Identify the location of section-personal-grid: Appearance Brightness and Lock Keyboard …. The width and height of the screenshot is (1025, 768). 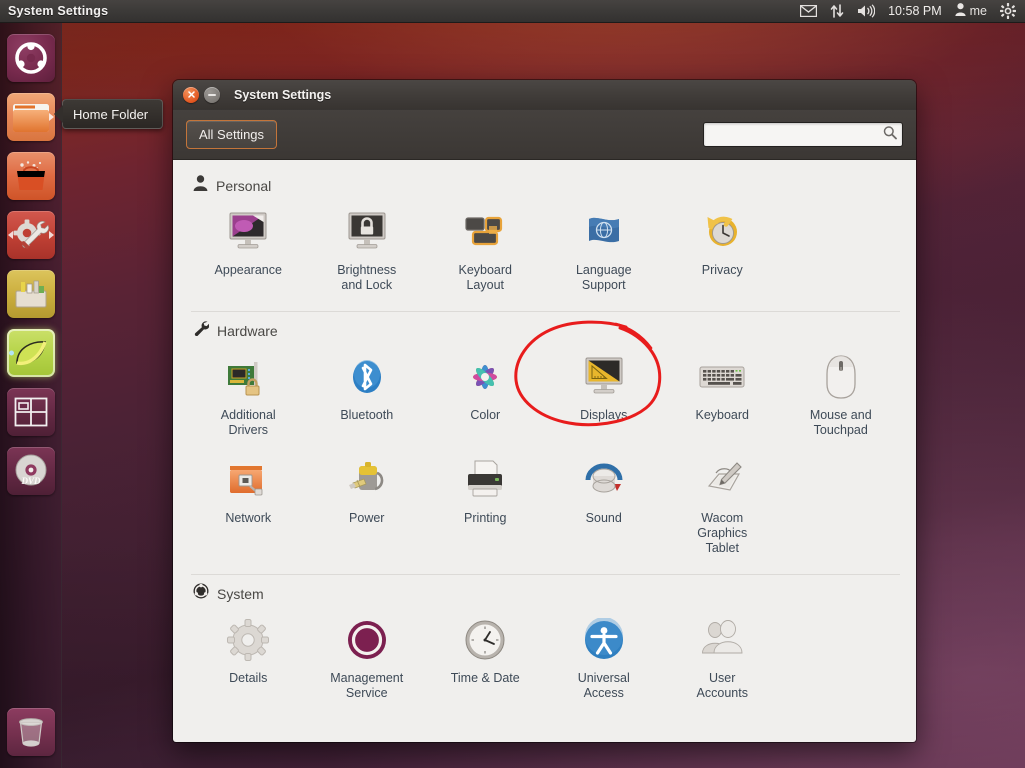
(544, 251).